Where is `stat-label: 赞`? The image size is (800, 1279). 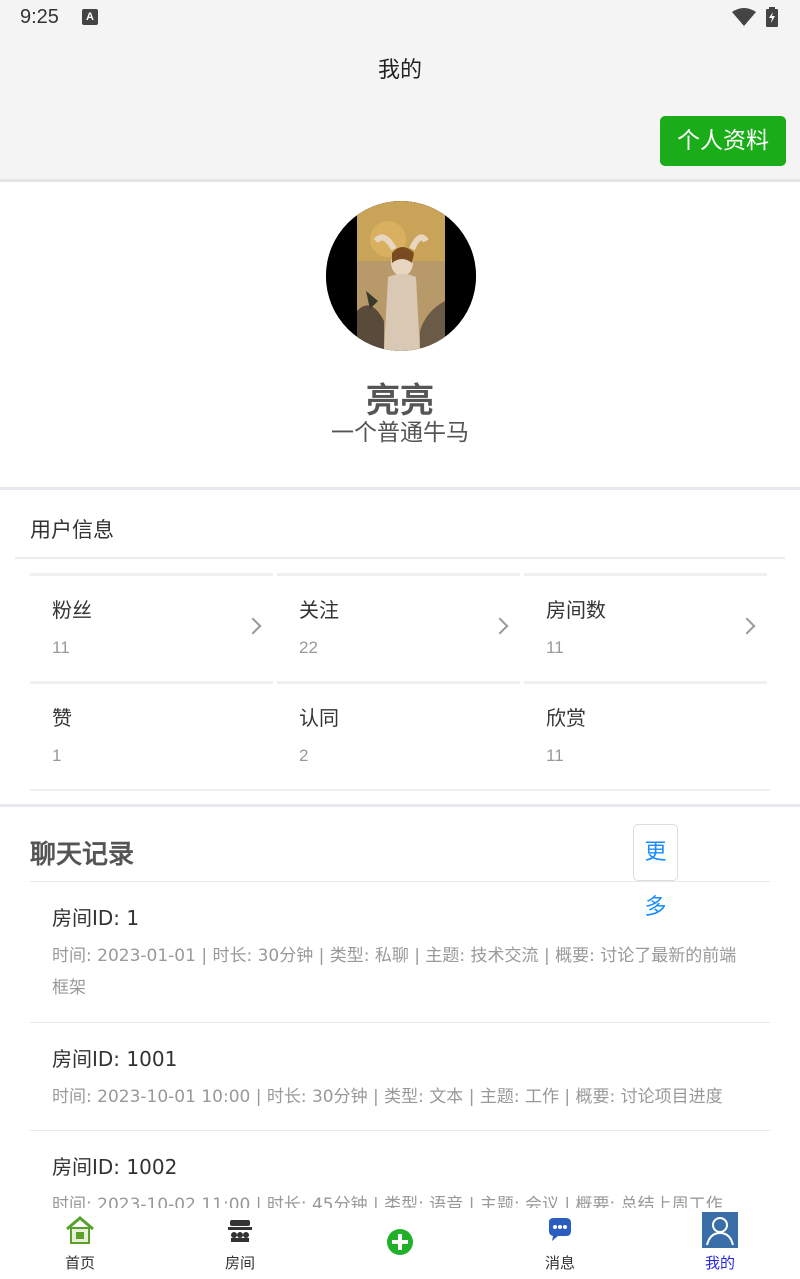 stat-label: 赞 is located at coordinates (62, 718).